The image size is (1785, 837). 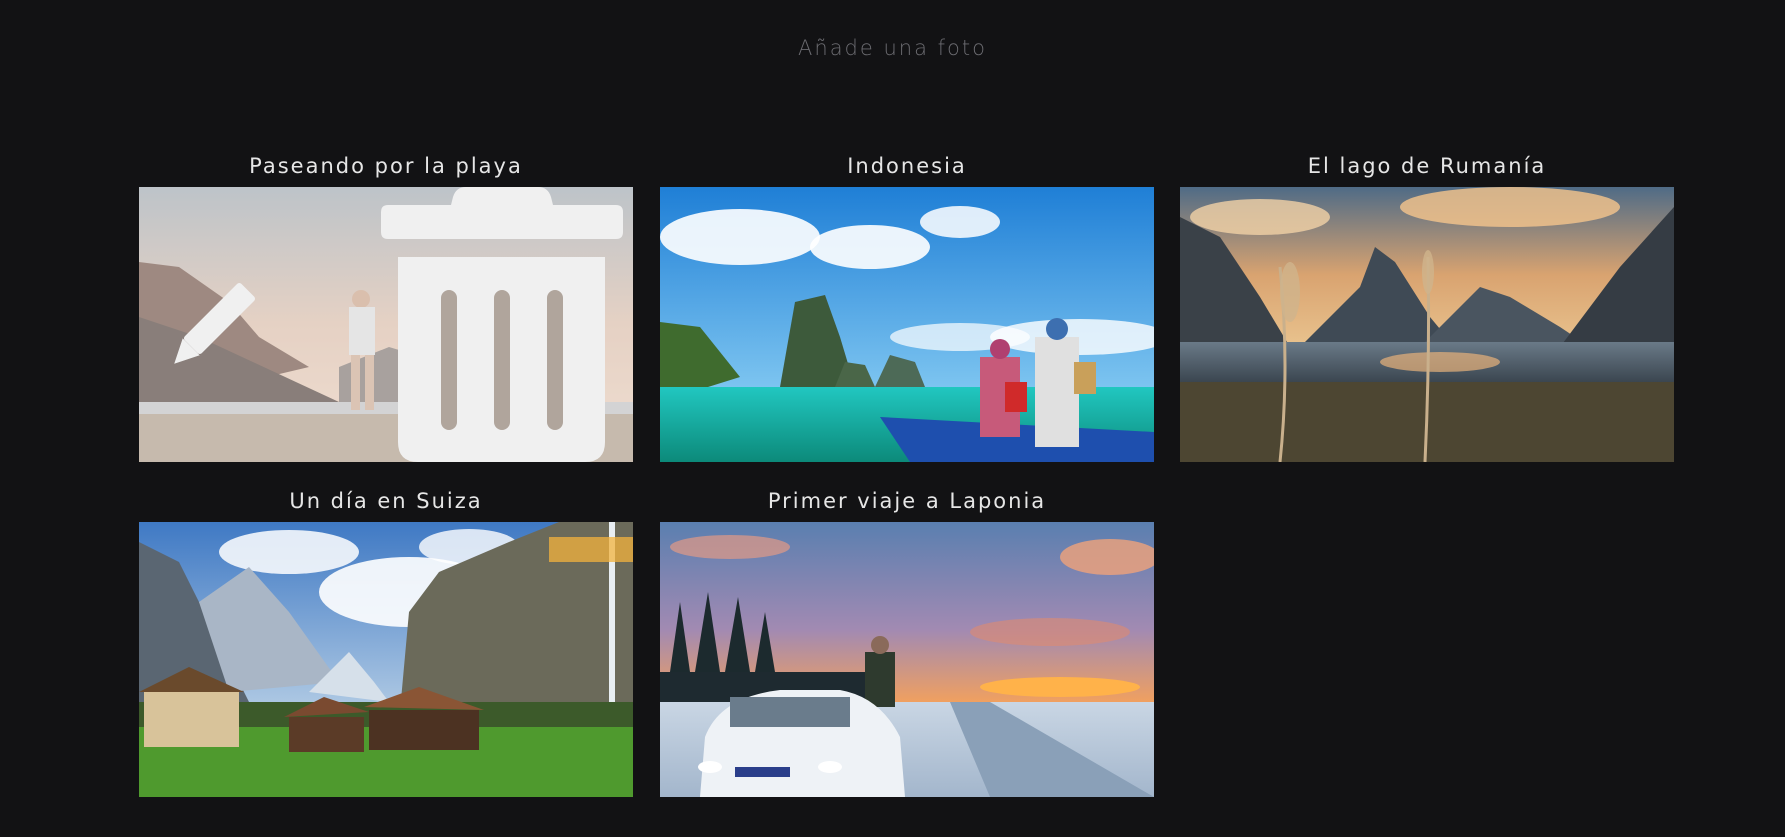 I want to click on add-photo-link: Añade una foto, so click(x=892, y=48).